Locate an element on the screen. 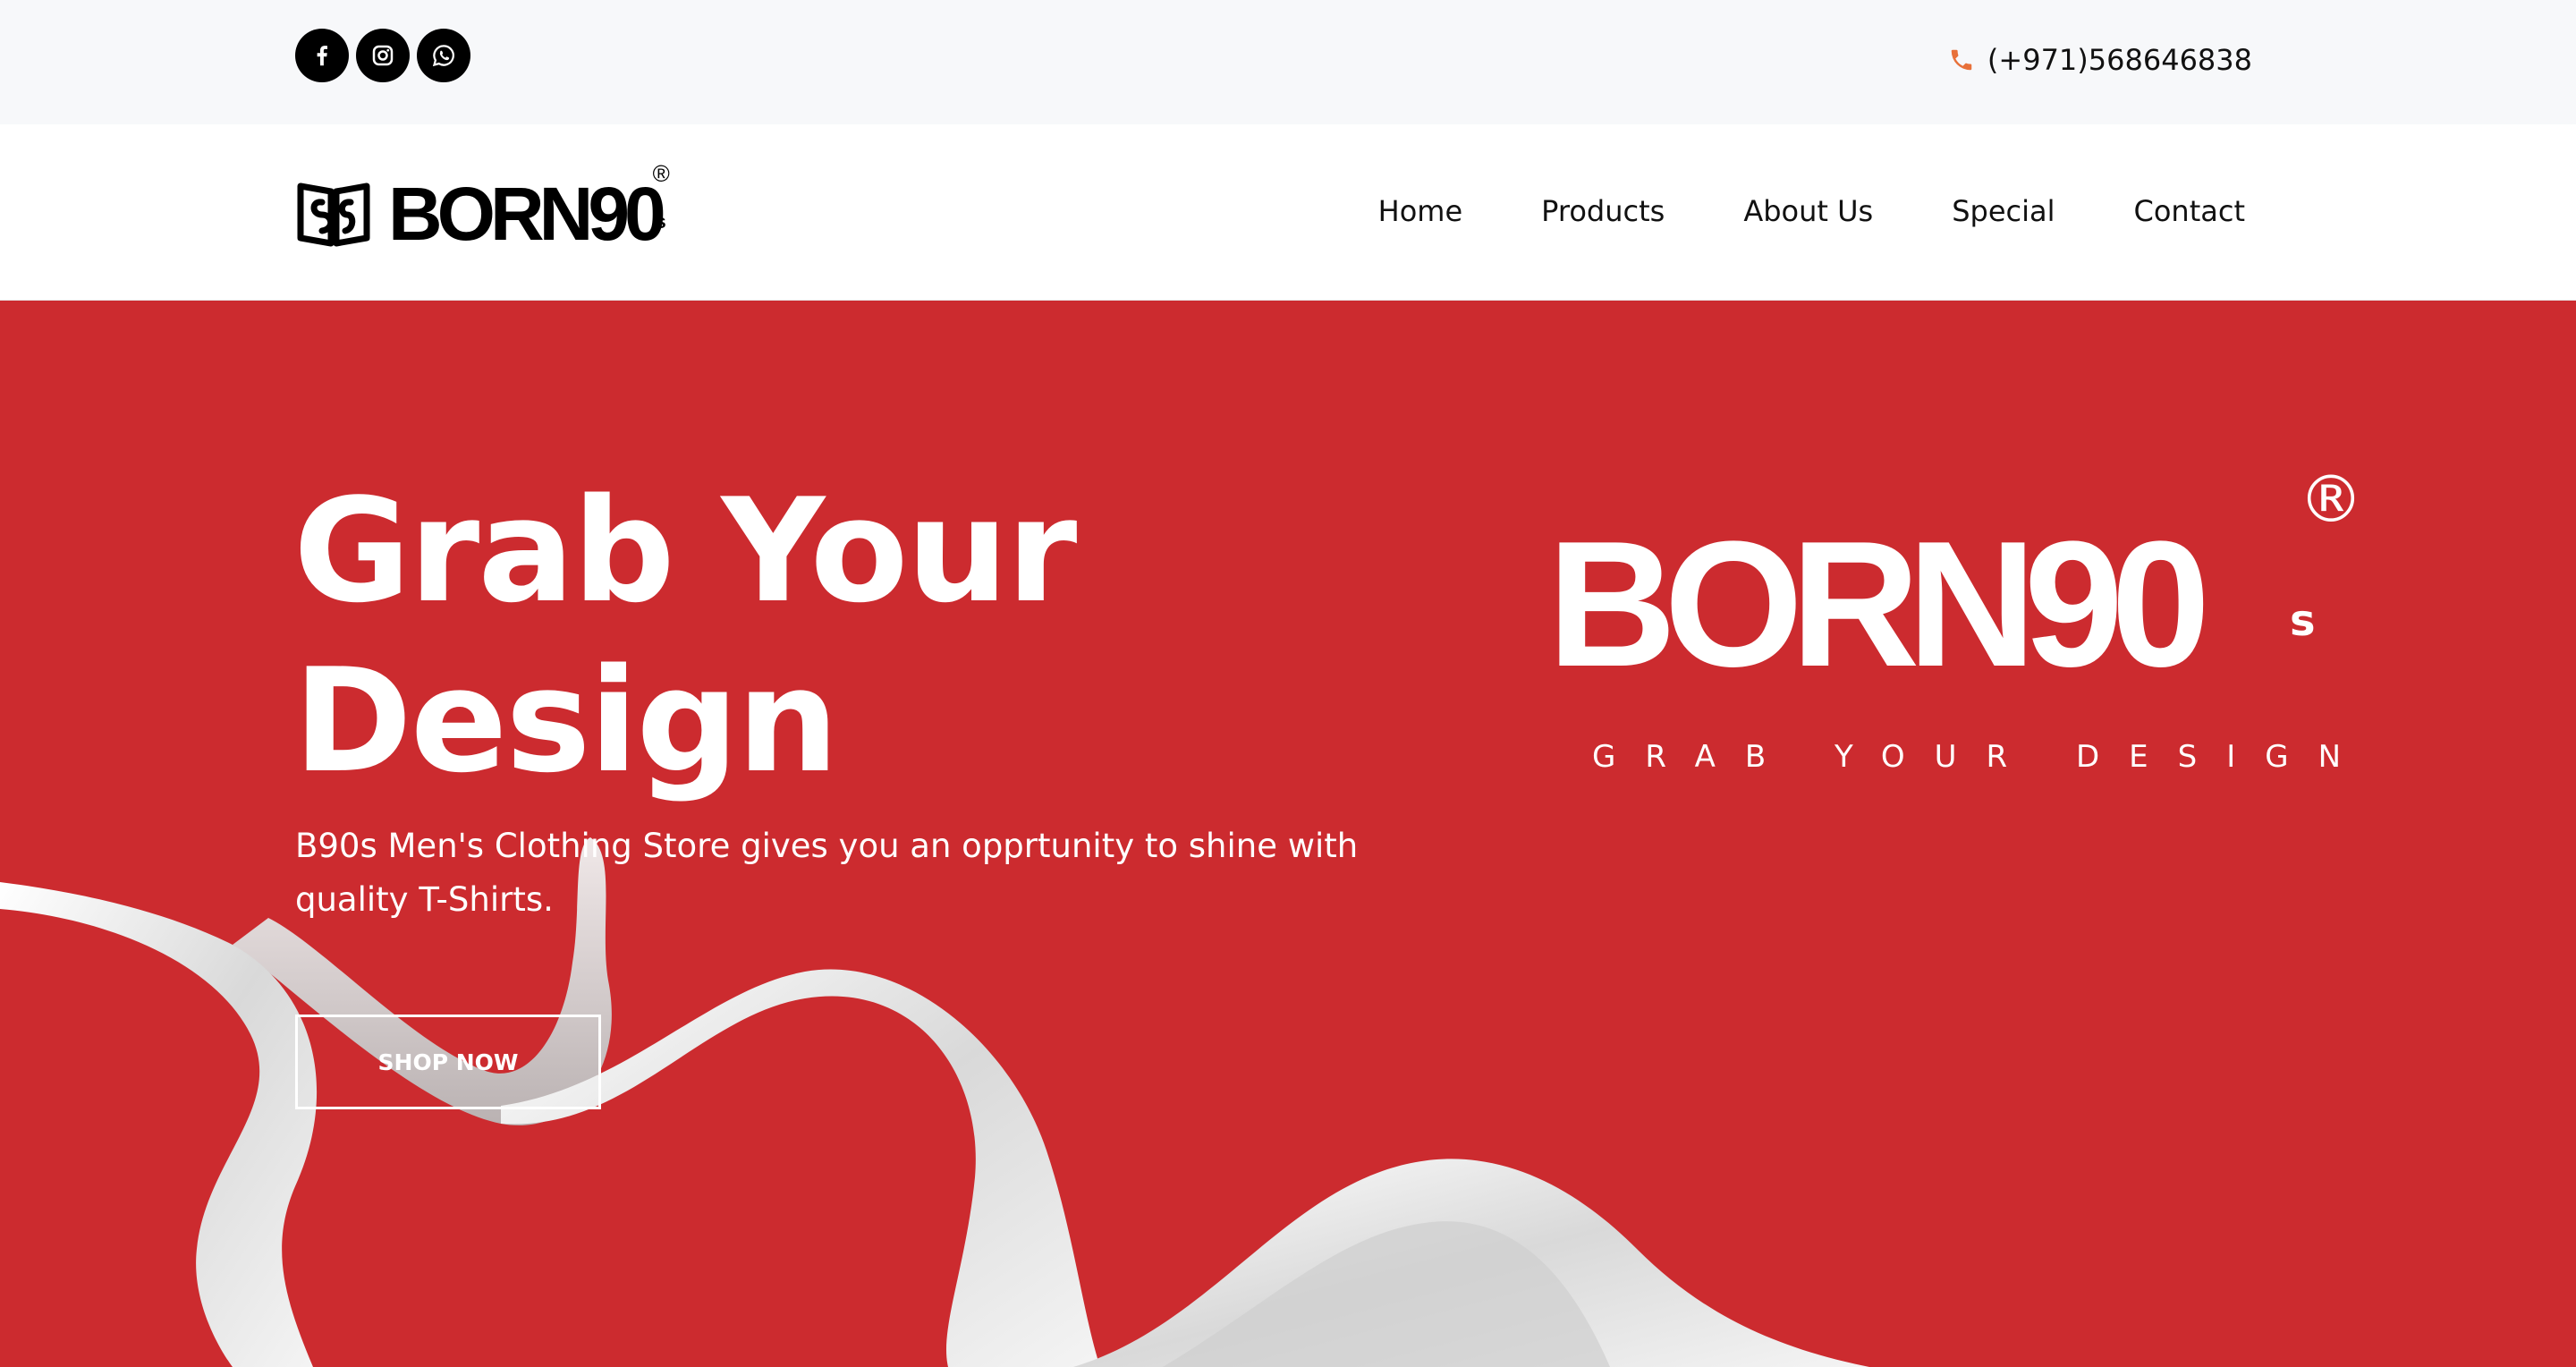 Image resolution: width=2576 pixels, height=1367 pixels. facebook-icon is located at coordinates (322, 55).